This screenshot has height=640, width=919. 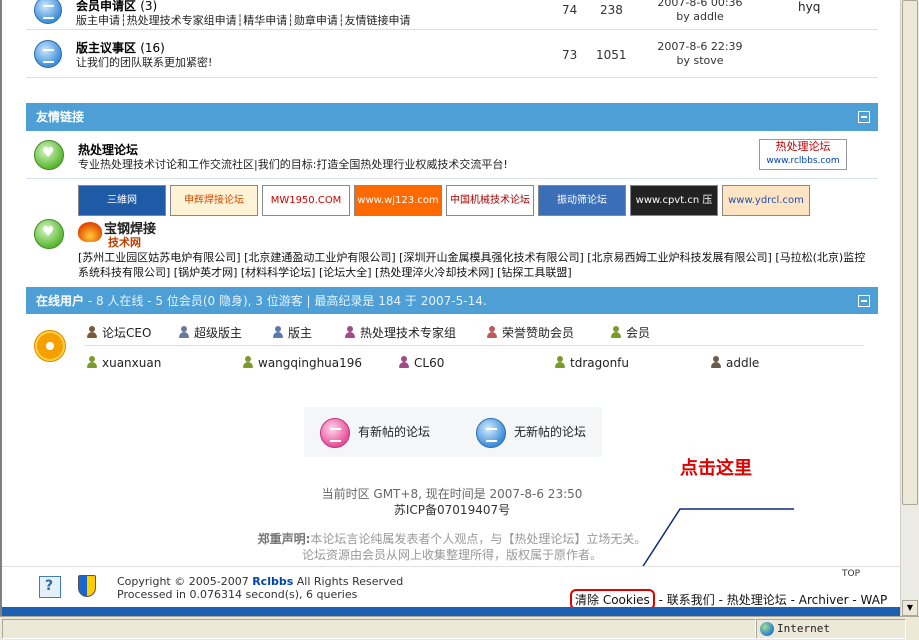 I want to click on forum-topics: 74, so click(x=570, y=10).